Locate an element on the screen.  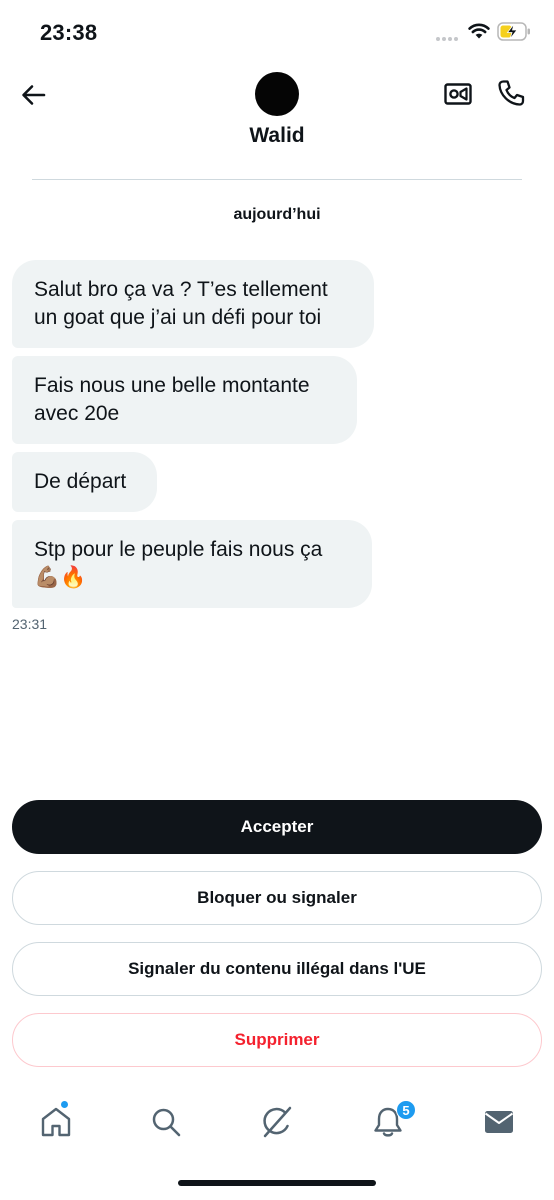
video-camera-icon is located at coordinates (458, 94).